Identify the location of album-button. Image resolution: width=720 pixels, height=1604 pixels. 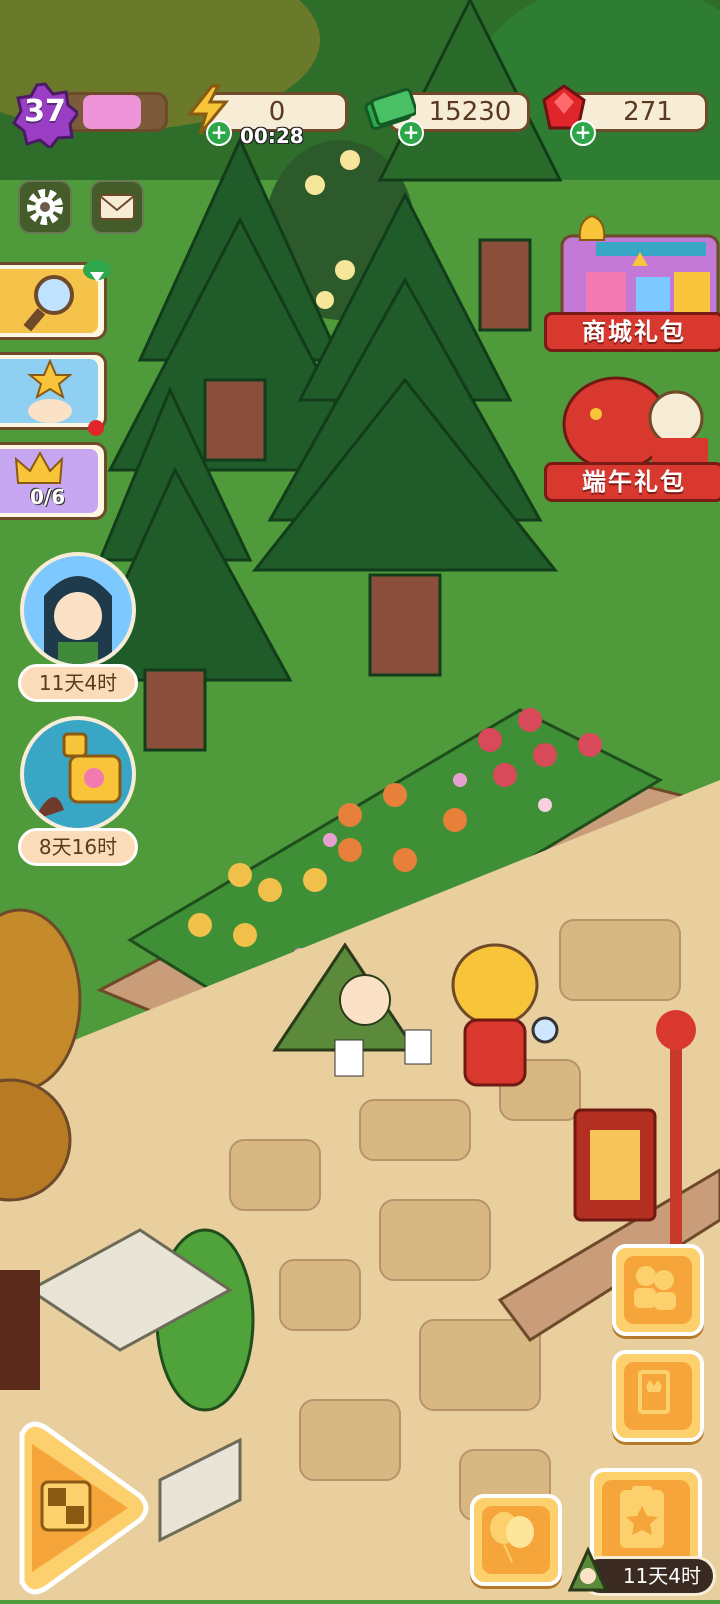
(658, 1396).